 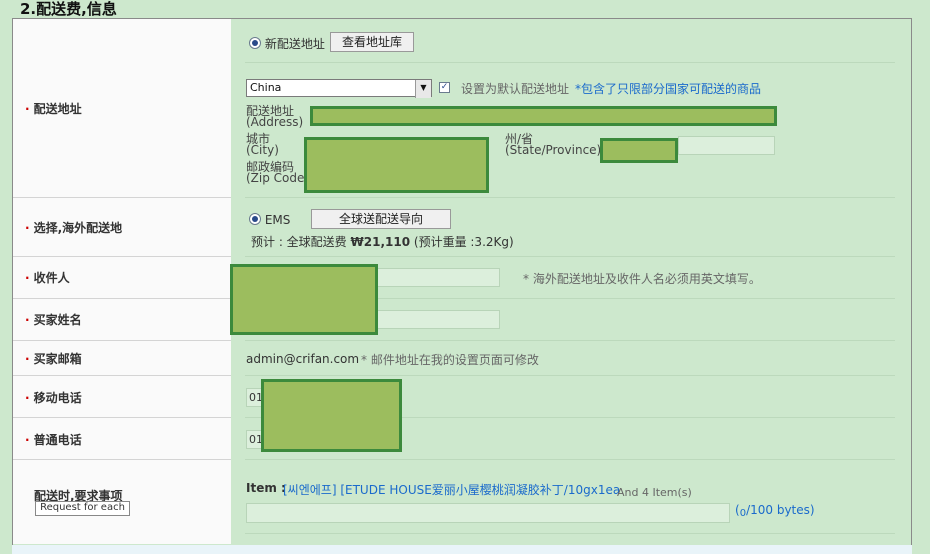 I want to click on label-recipient: · 收件人, so click(x=47, y=278).